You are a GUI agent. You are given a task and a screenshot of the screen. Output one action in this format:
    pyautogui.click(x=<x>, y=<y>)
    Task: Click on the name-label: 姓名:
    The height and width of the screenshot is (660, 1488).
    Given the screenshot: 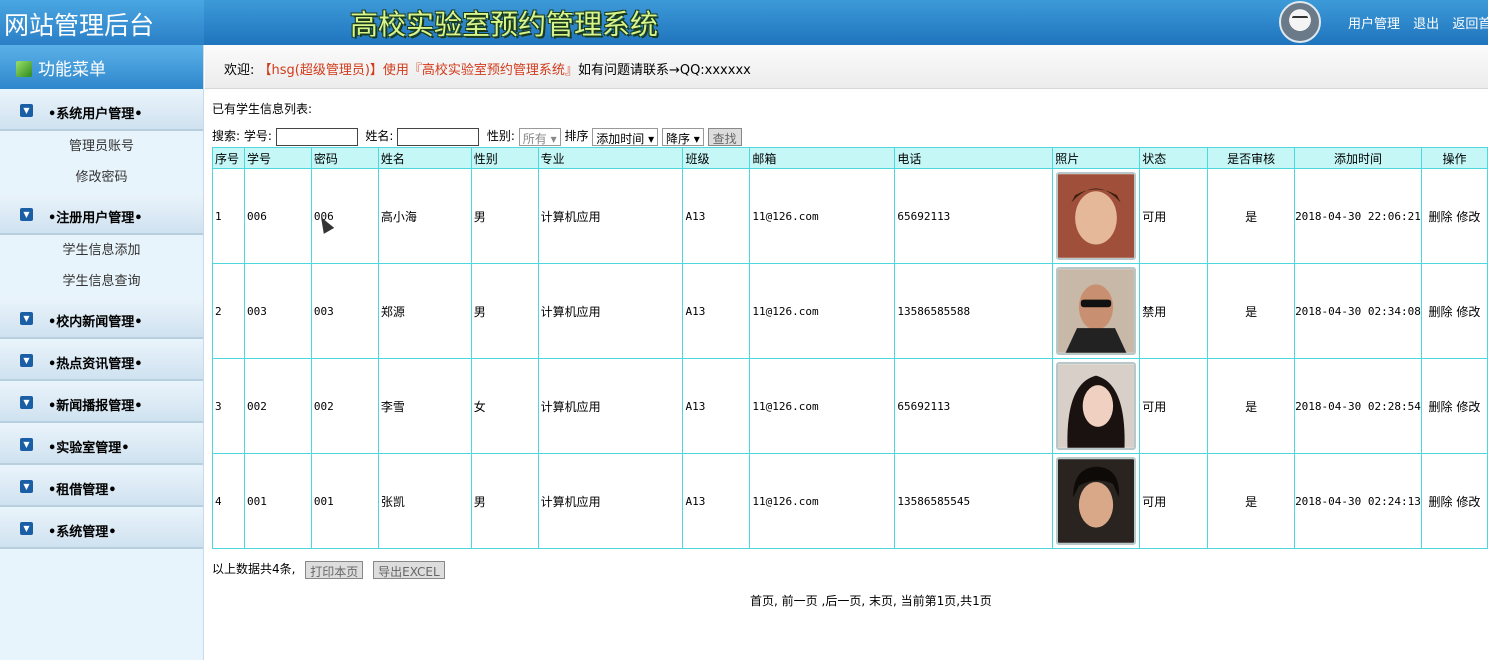 What is the action you would take?
    pyautogui.click(x=379, y=136)
    